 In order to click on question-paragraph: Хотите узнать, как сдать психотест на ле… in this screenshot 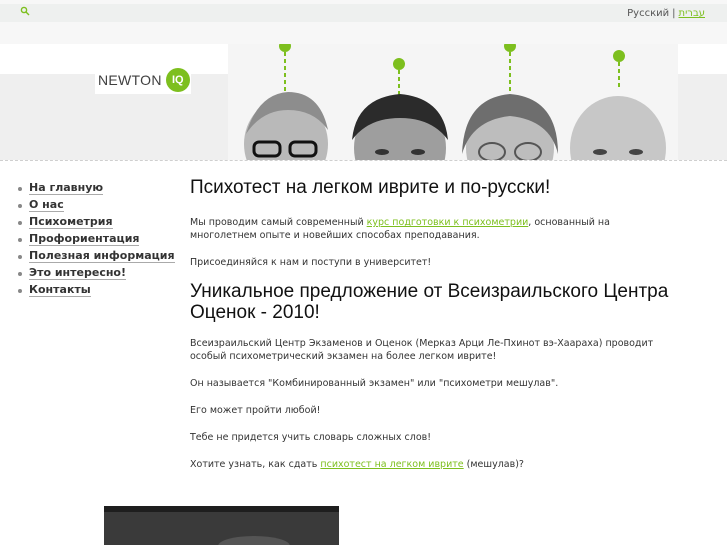, I will do `click(430, 464)`.